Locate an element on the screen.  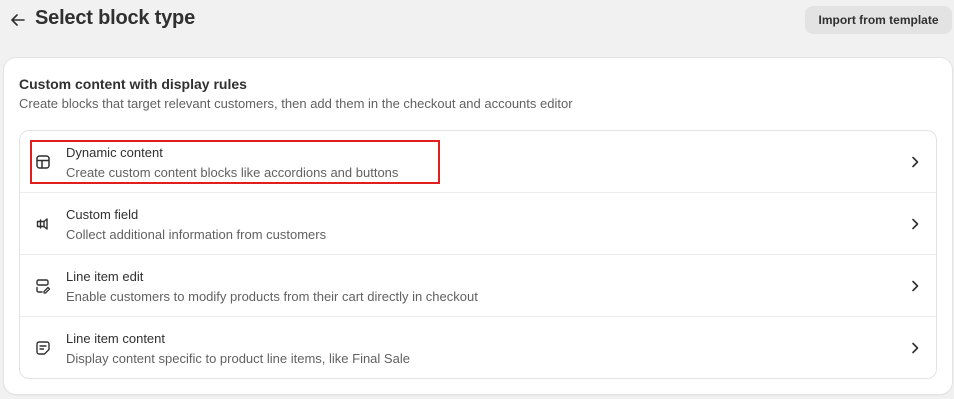
card-title: Custom content with display rules is located at coordinates (133, 84).